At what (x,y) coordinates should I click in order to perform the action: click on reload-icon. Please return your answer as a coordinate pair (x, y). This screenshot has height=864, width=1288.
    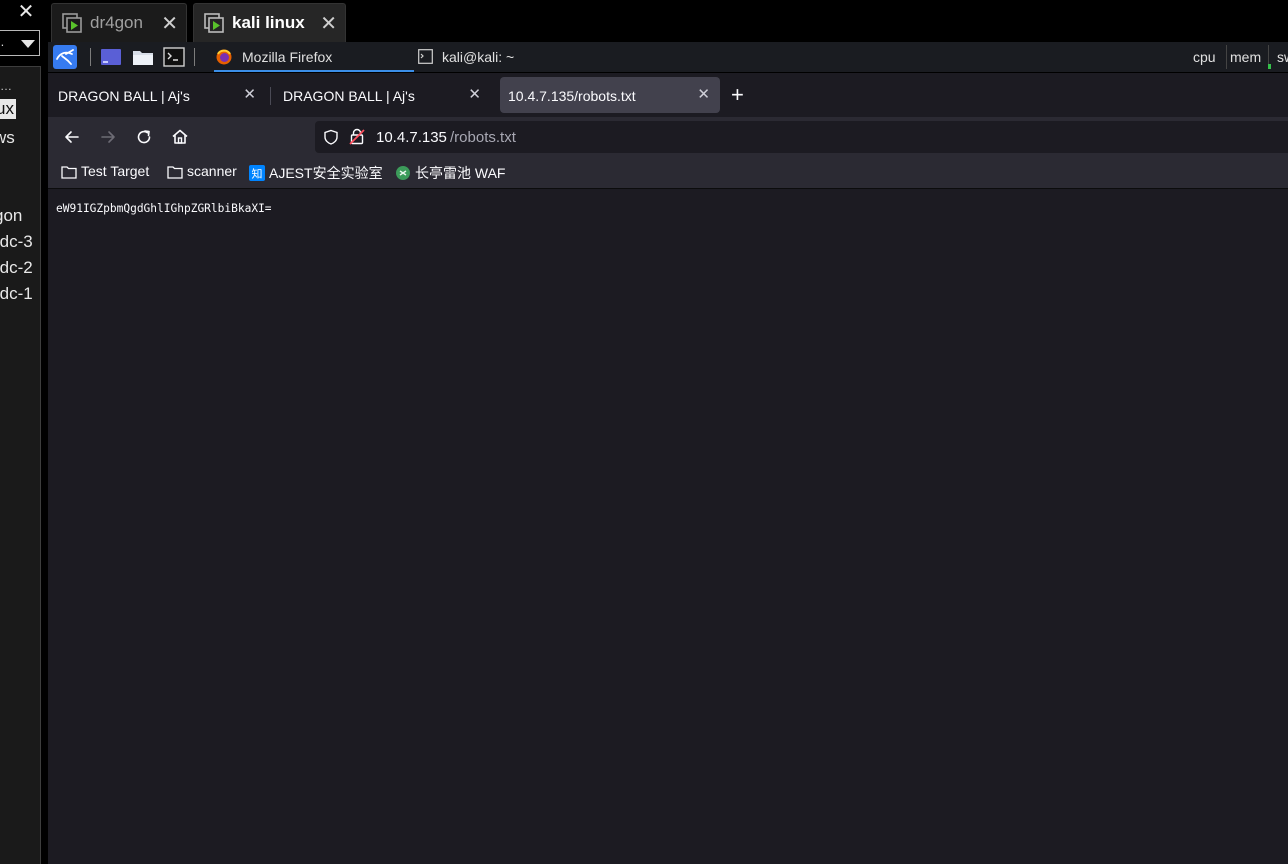
    Looking at the image, I should click on (144, 137).